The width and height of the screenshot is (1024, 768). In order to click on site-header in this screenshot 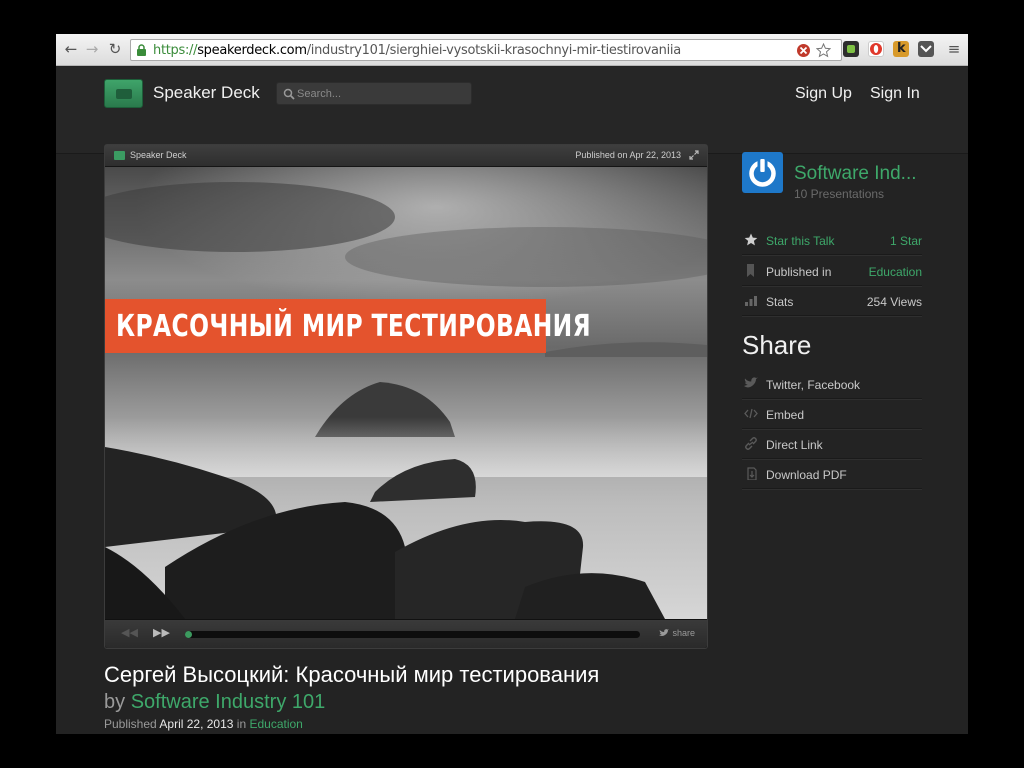, I will do `click(512, 110)`.